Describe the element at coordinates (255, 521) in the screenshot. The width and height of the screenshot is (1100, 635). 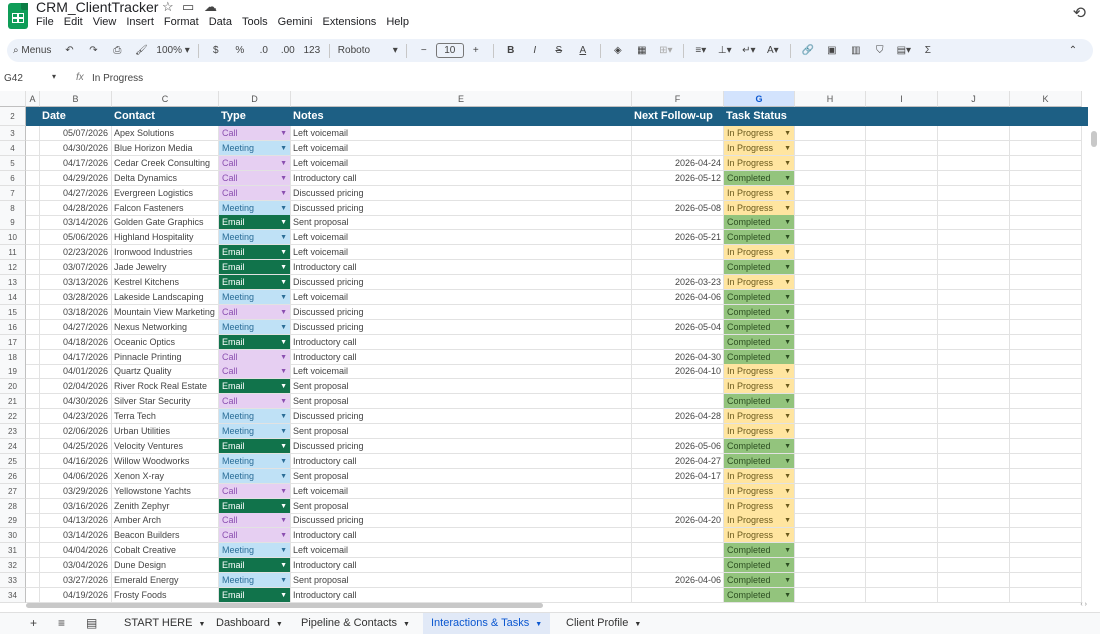
I see `type-dropdown-chip: Call ▼` at that location.